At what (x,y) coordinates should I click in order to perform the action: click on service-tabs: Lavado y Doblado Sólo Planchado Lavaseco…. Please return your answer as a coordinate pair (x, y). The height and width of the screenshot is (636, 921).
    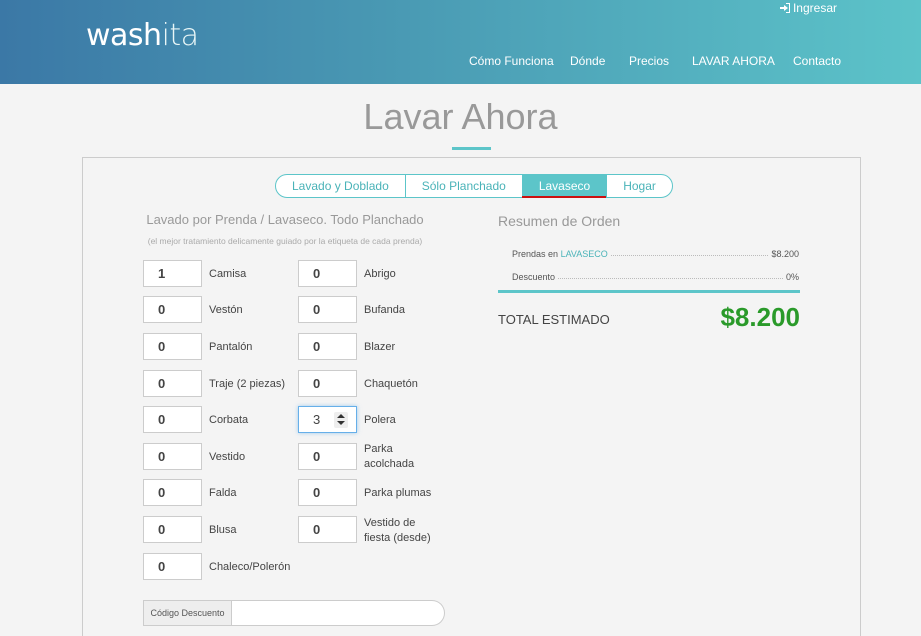
    Looking at the image, I should click on (474, 186).